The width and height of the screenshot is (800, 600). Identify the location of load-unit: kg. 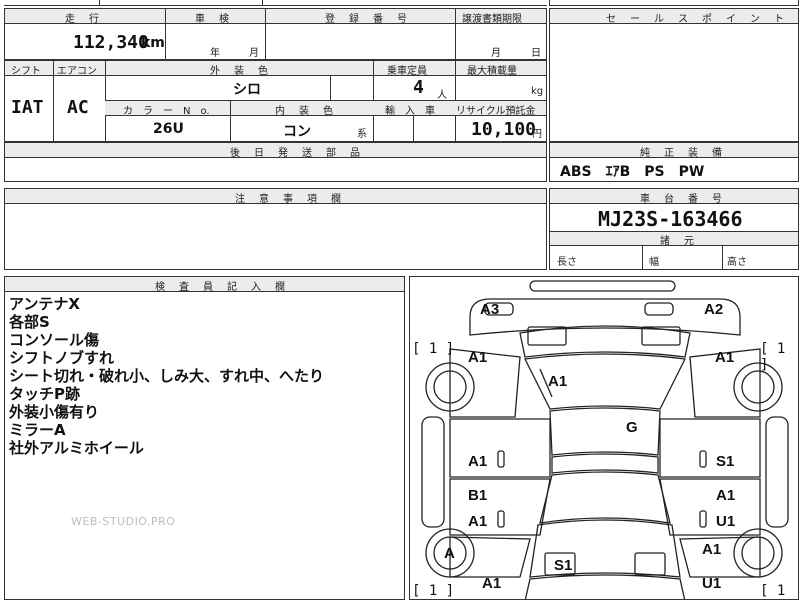
(537, 91).